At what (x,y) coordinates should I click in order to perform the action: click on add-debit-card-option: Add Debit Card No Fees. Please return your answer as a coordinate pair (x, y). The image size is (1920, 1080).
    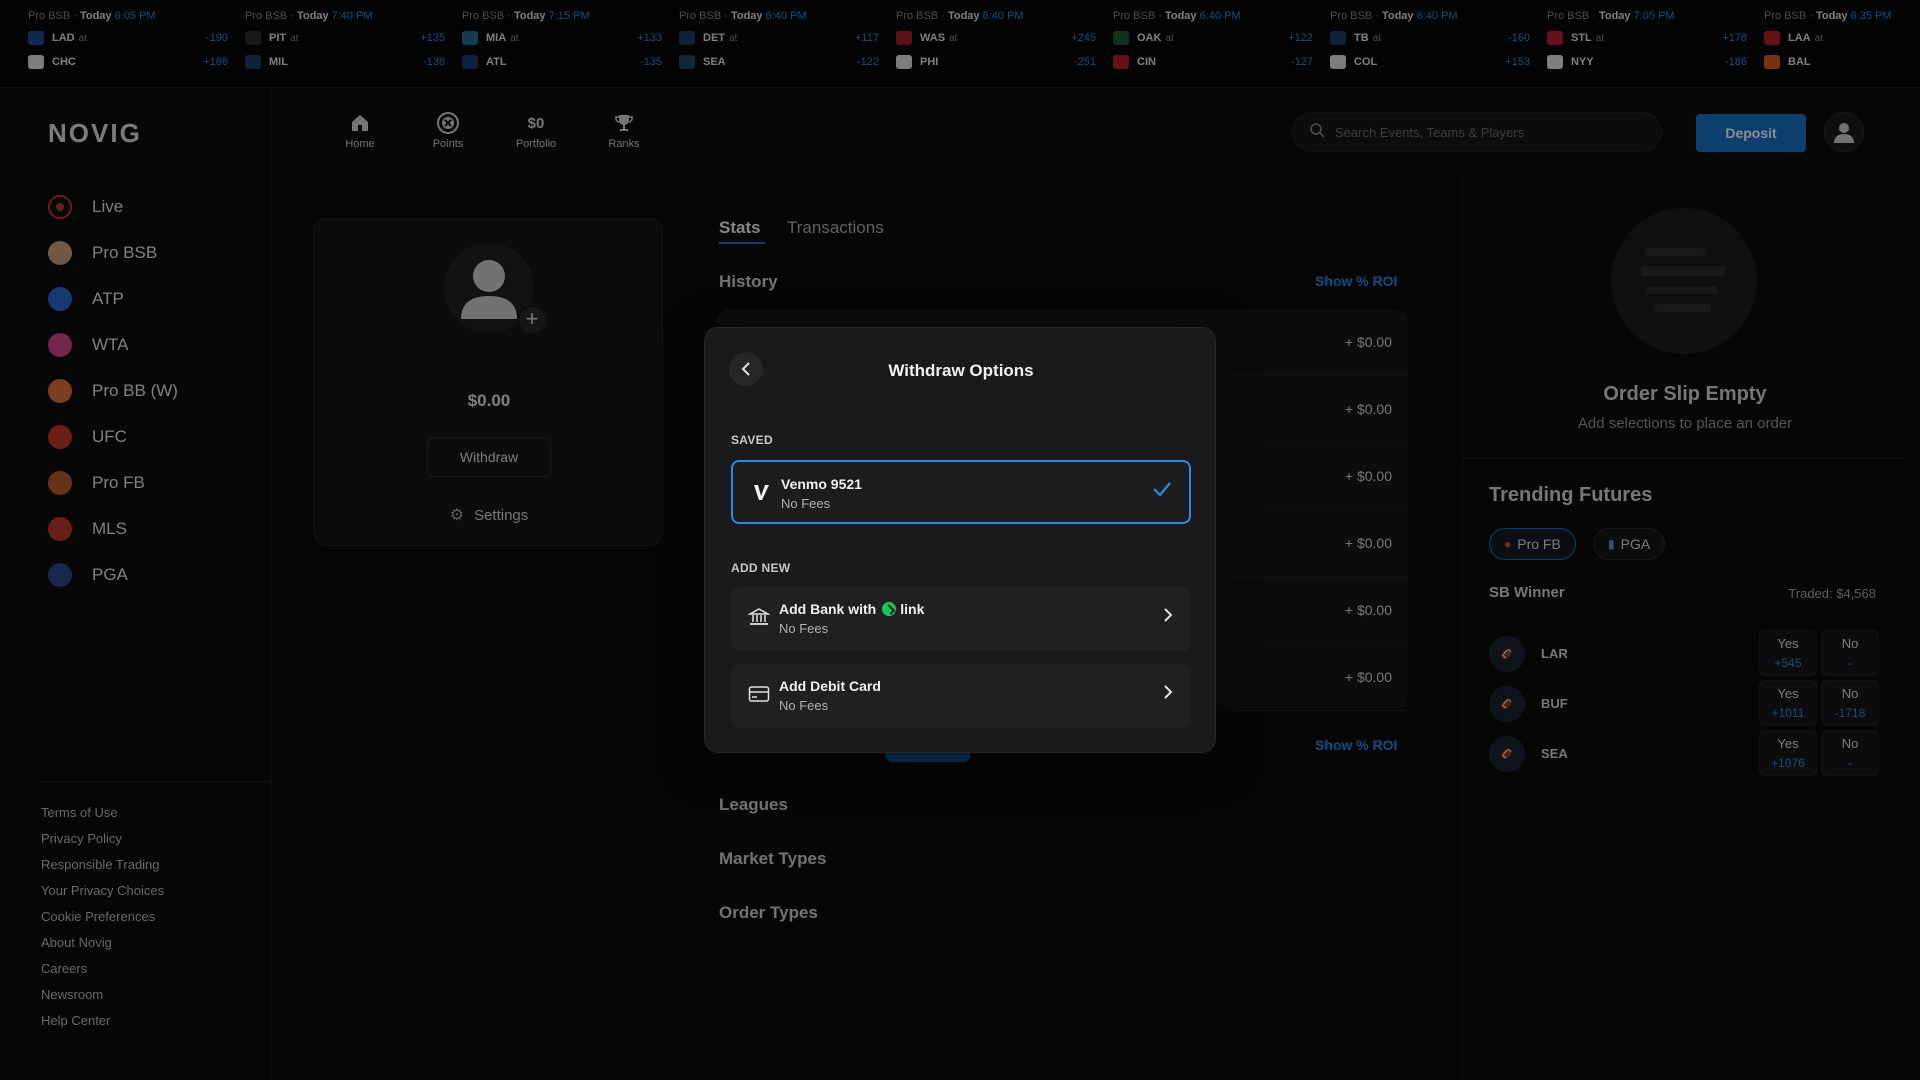
    Looking at the image, I should click on (961, 696).